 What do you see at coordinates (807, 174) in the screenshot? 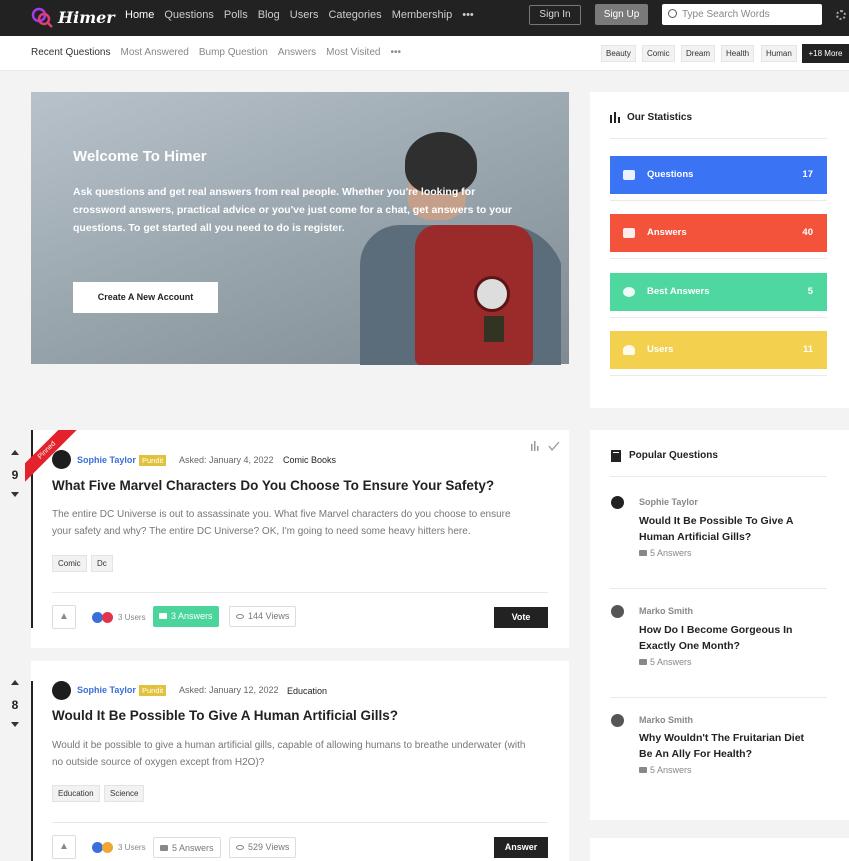
I see `stat-value: 17` at bounding box center [807, 174].